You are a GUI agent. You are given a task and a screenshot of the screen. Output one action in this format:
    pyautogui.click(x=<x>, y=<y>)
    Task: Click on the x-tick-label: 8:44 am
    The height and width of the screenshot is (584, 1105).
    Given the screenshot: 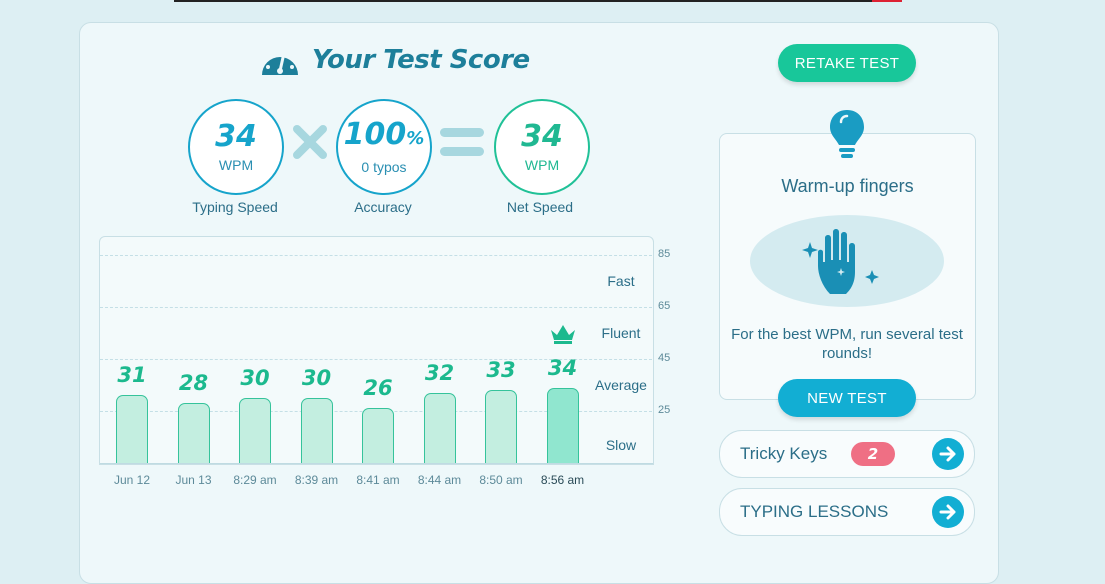 What is the action you would take?
    pyautogui.click(x=439, y=480)
    